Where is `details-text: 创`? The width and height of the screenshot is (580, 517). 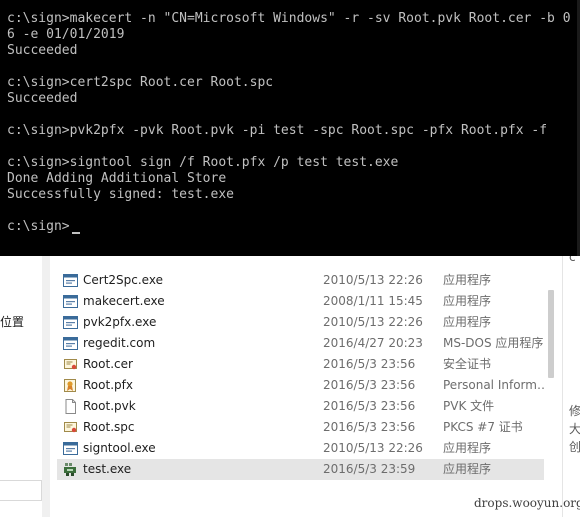 details-text: 创 is located at coordinates (574, 447).